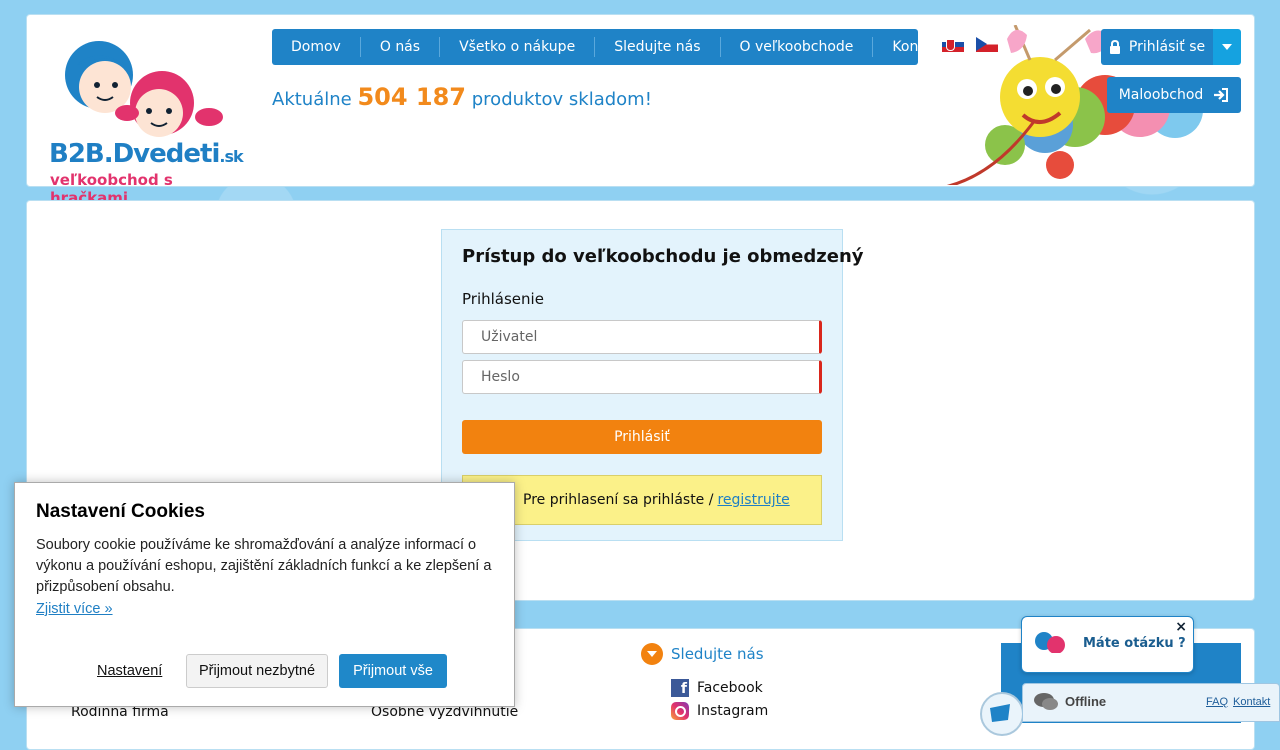 Image resolution: width=1280 pixels, height=750 pixels. What do you see at coordinates (1046, 701) in the screenshot?
I see `chat-bubbles-icon` at bounding box center [1046, 701].